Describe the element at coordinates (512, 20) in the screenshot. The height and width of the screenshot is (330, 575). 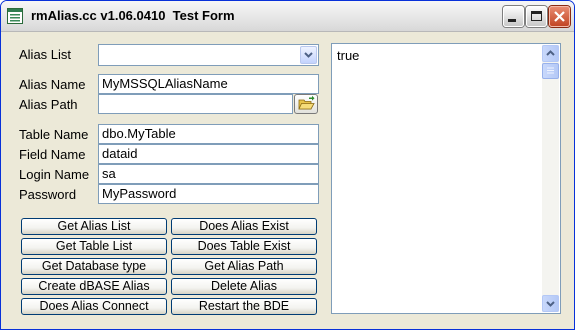
I see `minimize-icon` at that location.